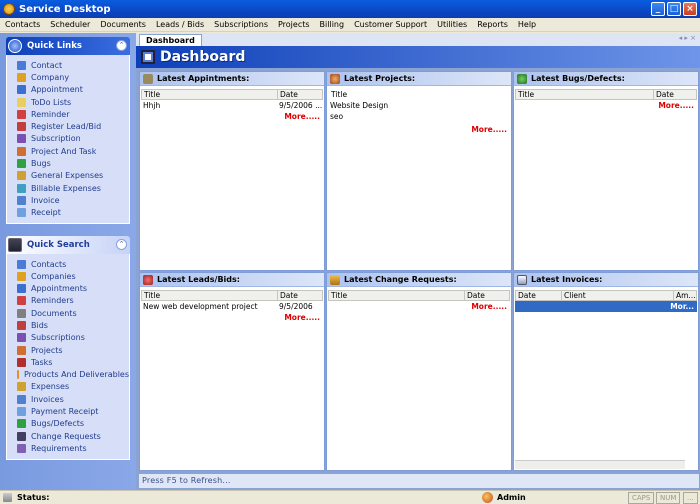 The width and height of the screenshot is (700, 504). Describe the element at coordinates (73, 264) in the screenshot. I see `quick-search-item-contacts: Contacts` at that location.